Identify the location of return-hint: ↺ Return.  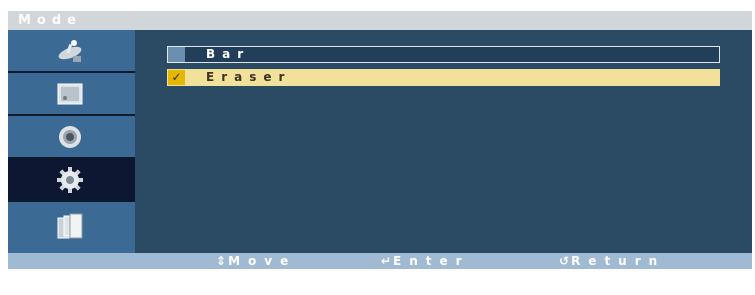
(612, 261).